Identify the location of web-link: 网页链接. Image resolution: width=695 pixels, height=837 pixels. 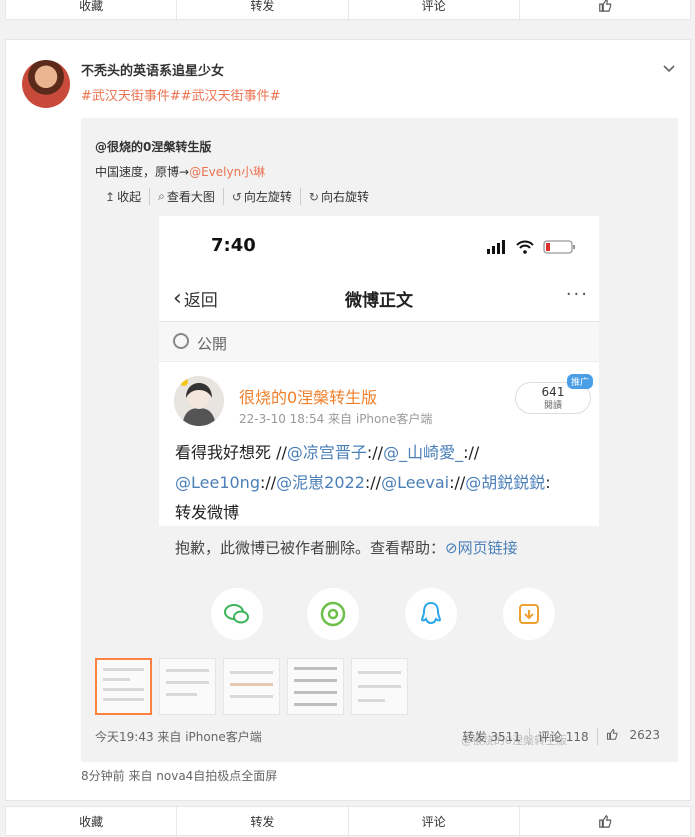
(487, 548).